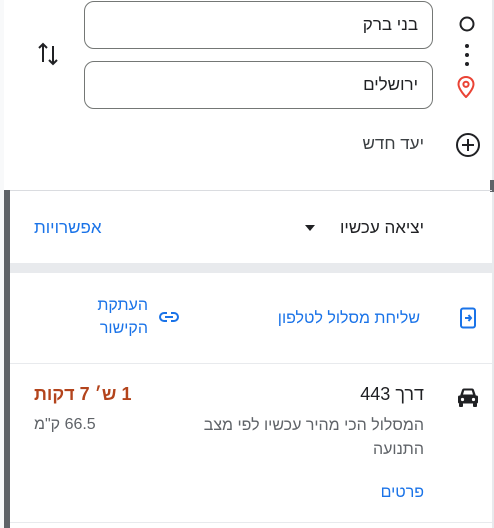 The image size is (494, 528). I want to click on departure-time-dropdown: יציאה עכשיו, so click(382, 228).